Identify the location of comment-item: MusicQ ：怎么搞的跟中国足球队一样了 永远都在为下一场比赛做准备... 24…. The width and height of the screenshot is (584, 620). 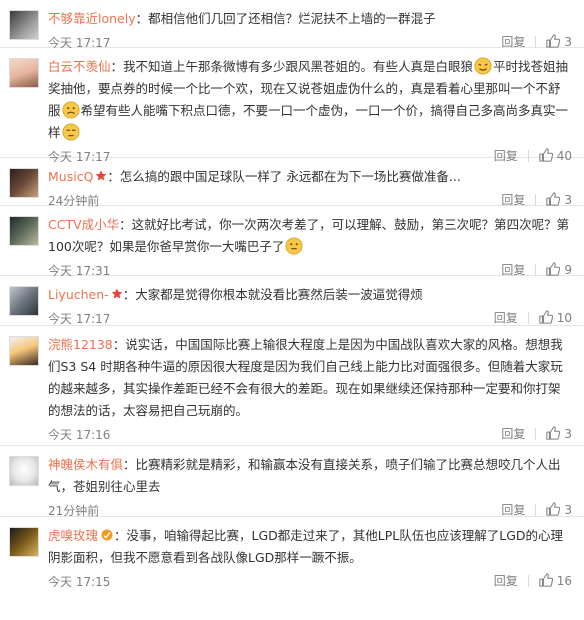
(292, 183).